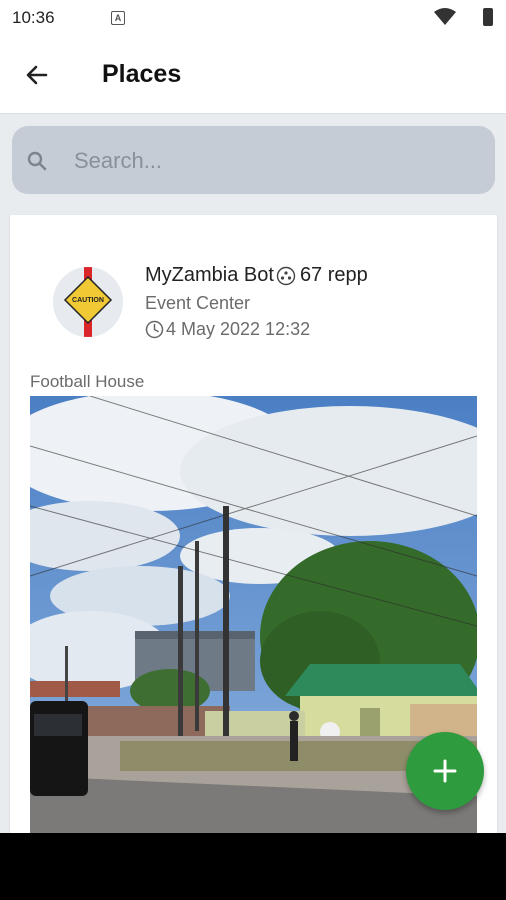  I want to click on status-time: 10:36, so click(33, 17).